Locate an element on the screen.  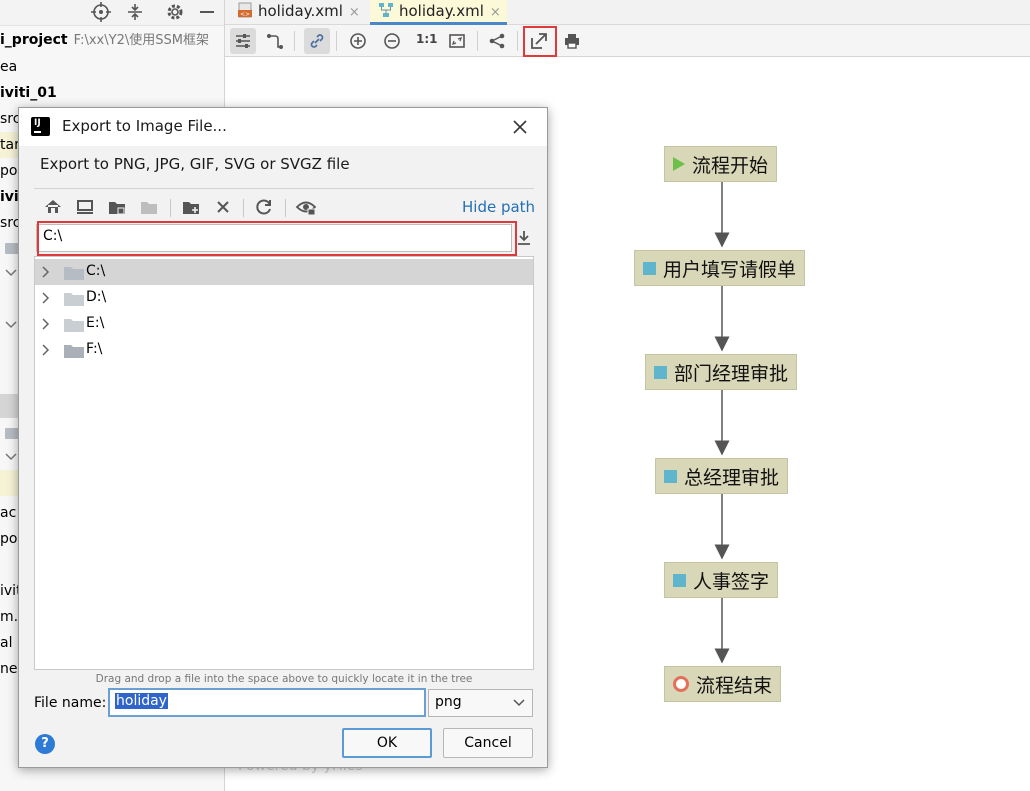
actual-size-button: 1:1 is located at coordinates (427, 39).